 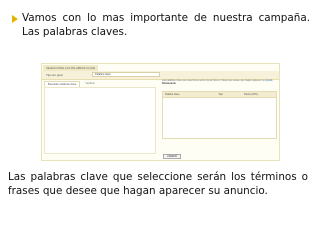 I want to click on column-type: Tipo, so click(x=220, y=94).